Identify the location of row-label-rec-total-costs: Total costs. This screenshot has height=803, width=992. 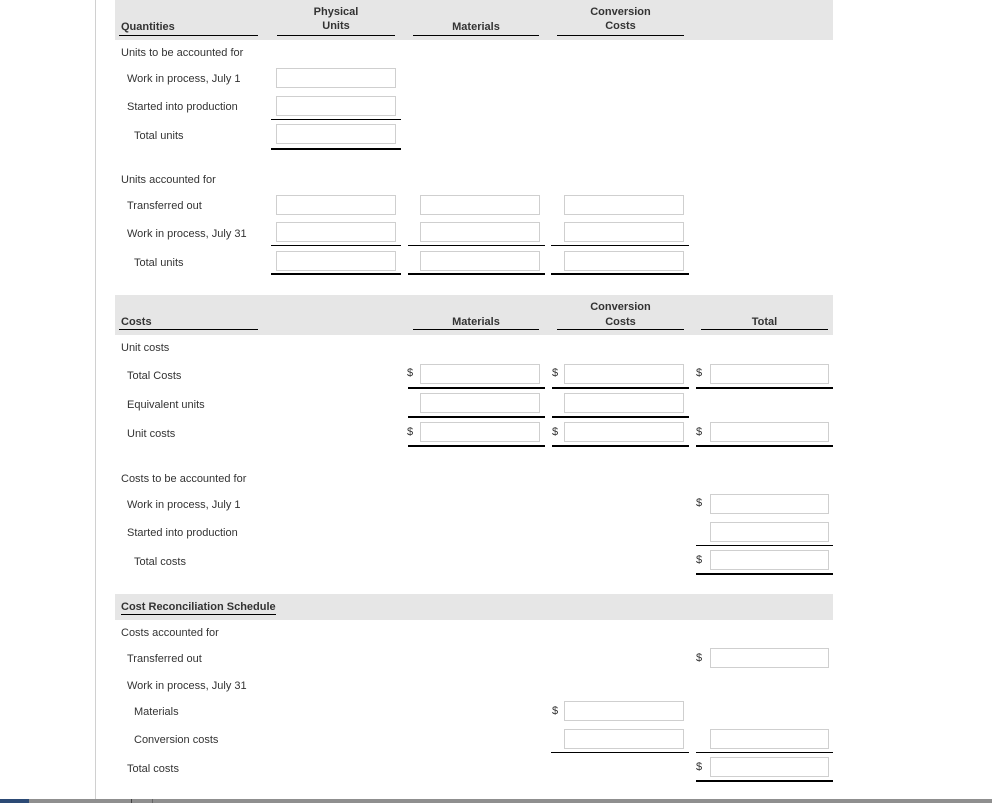
(153, 769).